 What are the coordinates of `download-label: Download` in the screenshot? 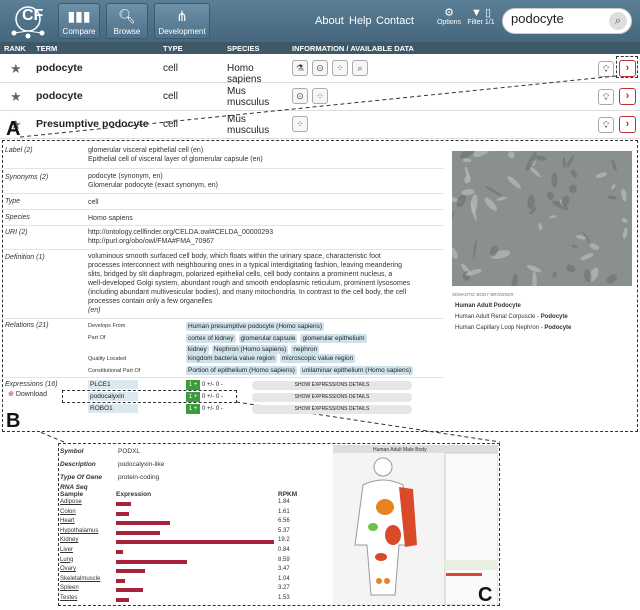 It's located at (31, 394).